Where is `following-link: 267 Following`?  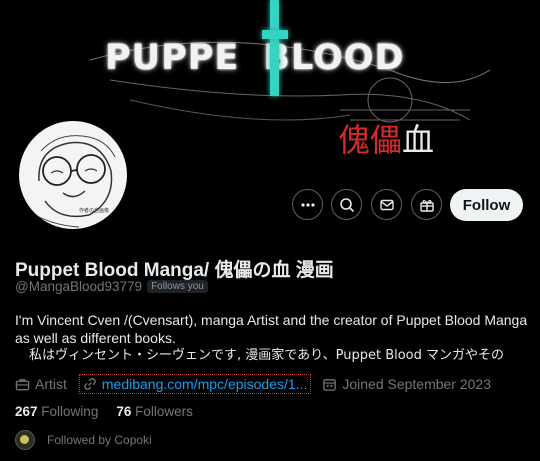 following-link: 267 Following is located at coordinates (56, 411).